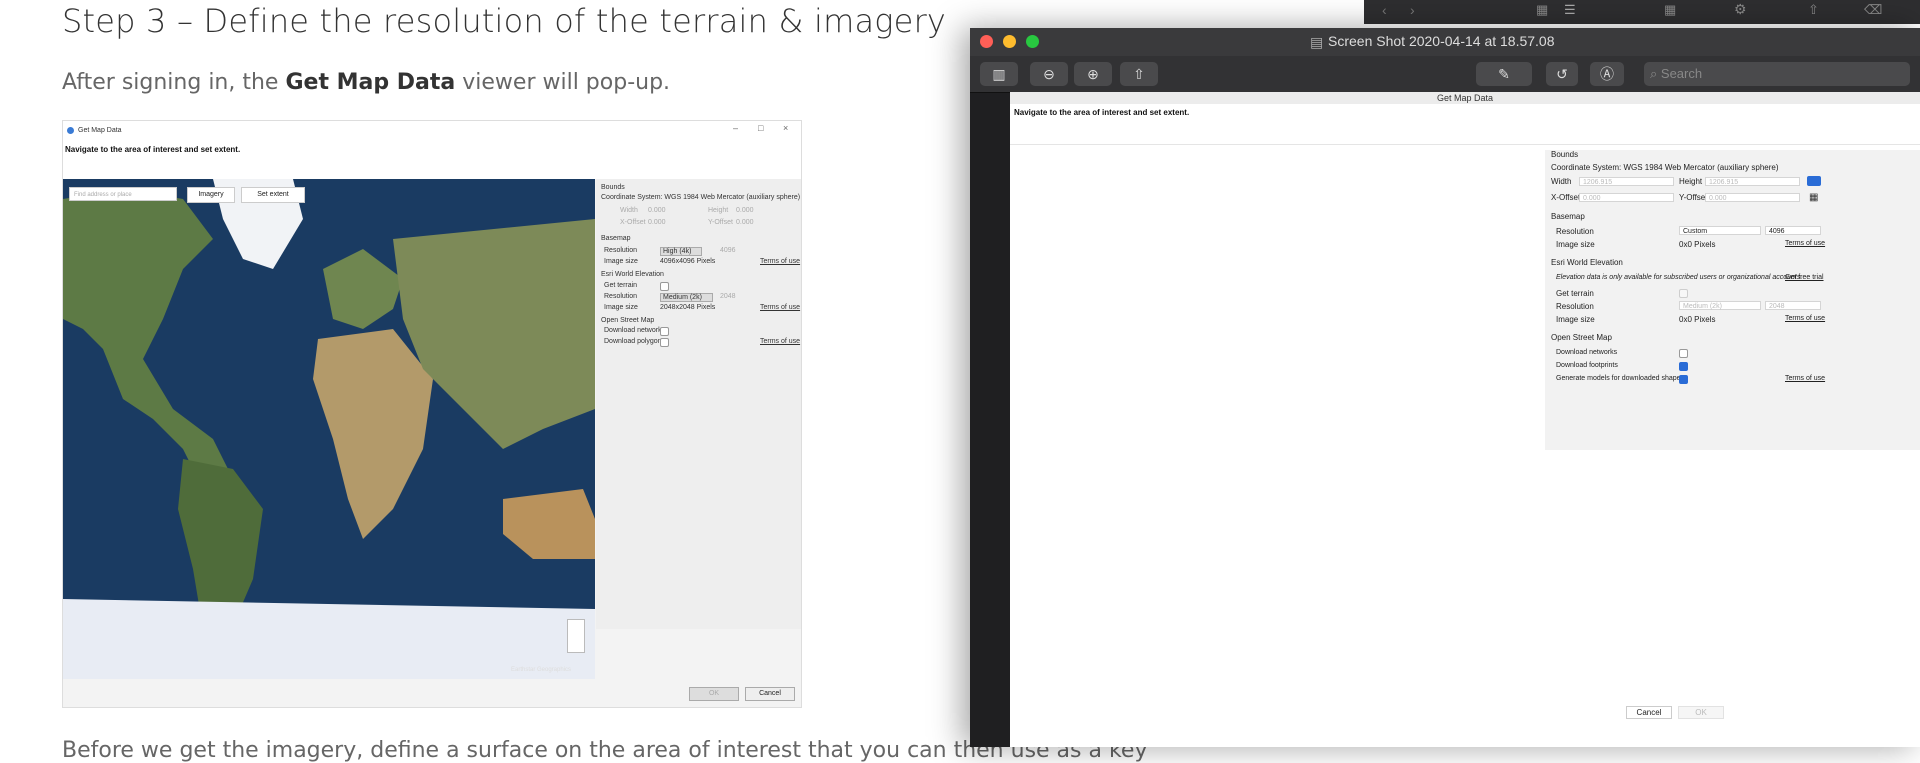  What do you see at coordinates (1701, 712) in the screenshot?
I see `doc-ok-button: OK` at bounding box center [1701, 712].